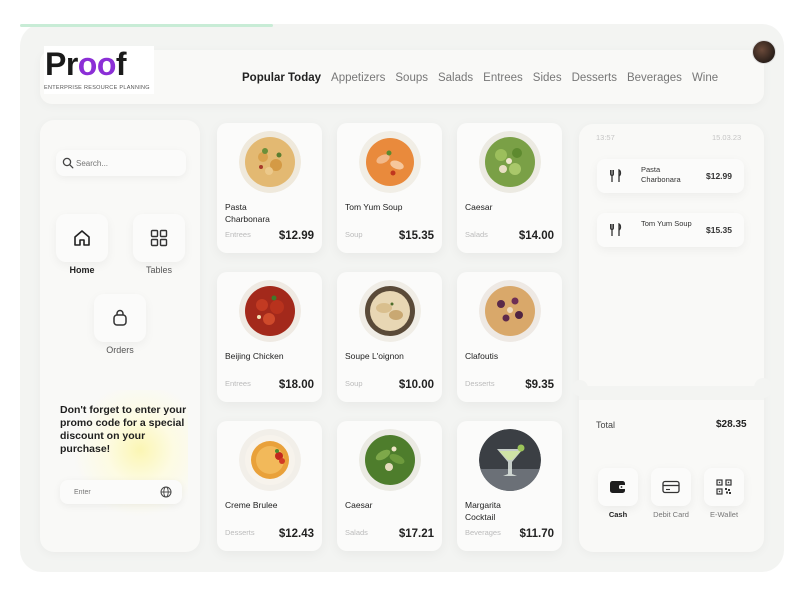 This screenshot has height=600, width=800. I want to click on total-label: Total, so click(606, 425).